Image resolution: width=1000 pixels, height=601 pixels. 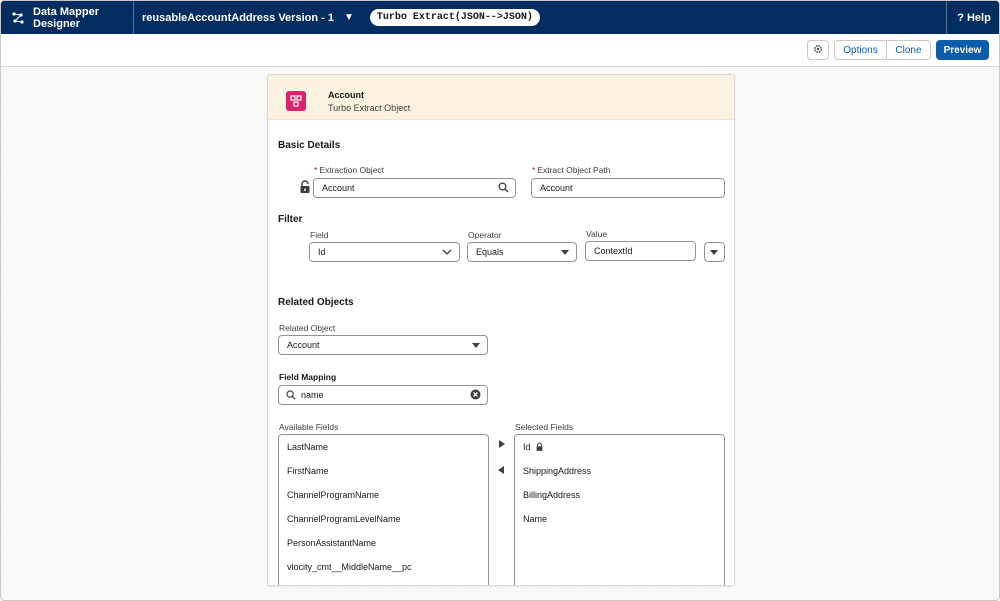 What do you see at coordinates (383, 567) in the screenshot?
I see `list-item: vlocity_cmt__MiddleName__pc` at bounding box center [383, 567].